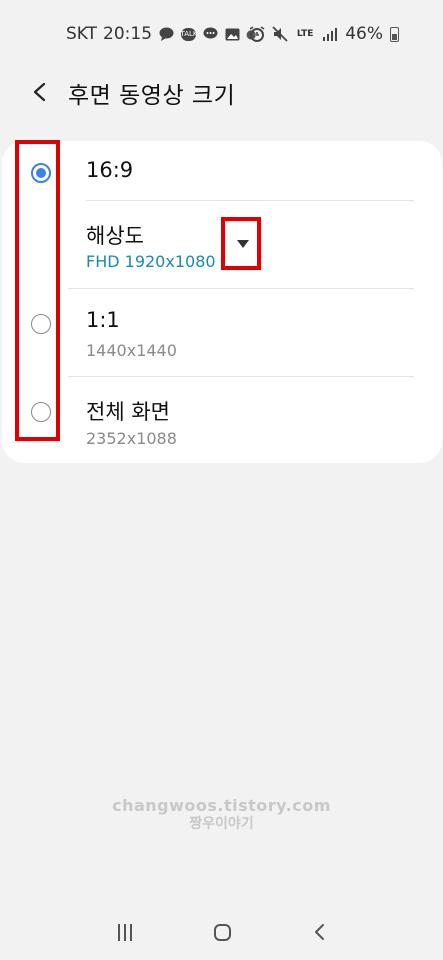 Image resolution: width=443 pixels, height=960 pixels. I want to click on signal-icon, so click(330, 34).